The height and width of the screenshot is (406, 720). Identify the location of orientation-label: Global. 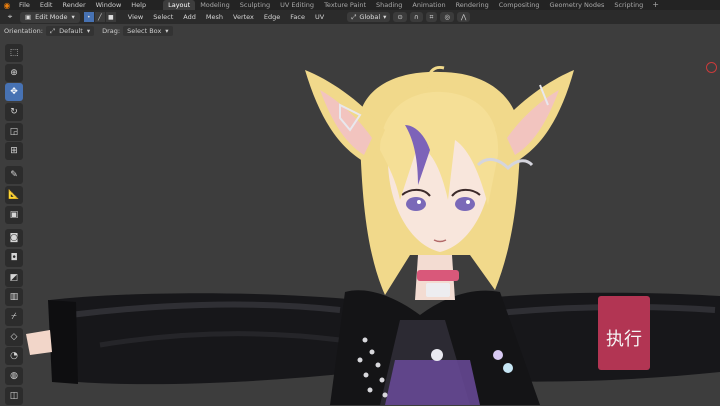
(370, 17).